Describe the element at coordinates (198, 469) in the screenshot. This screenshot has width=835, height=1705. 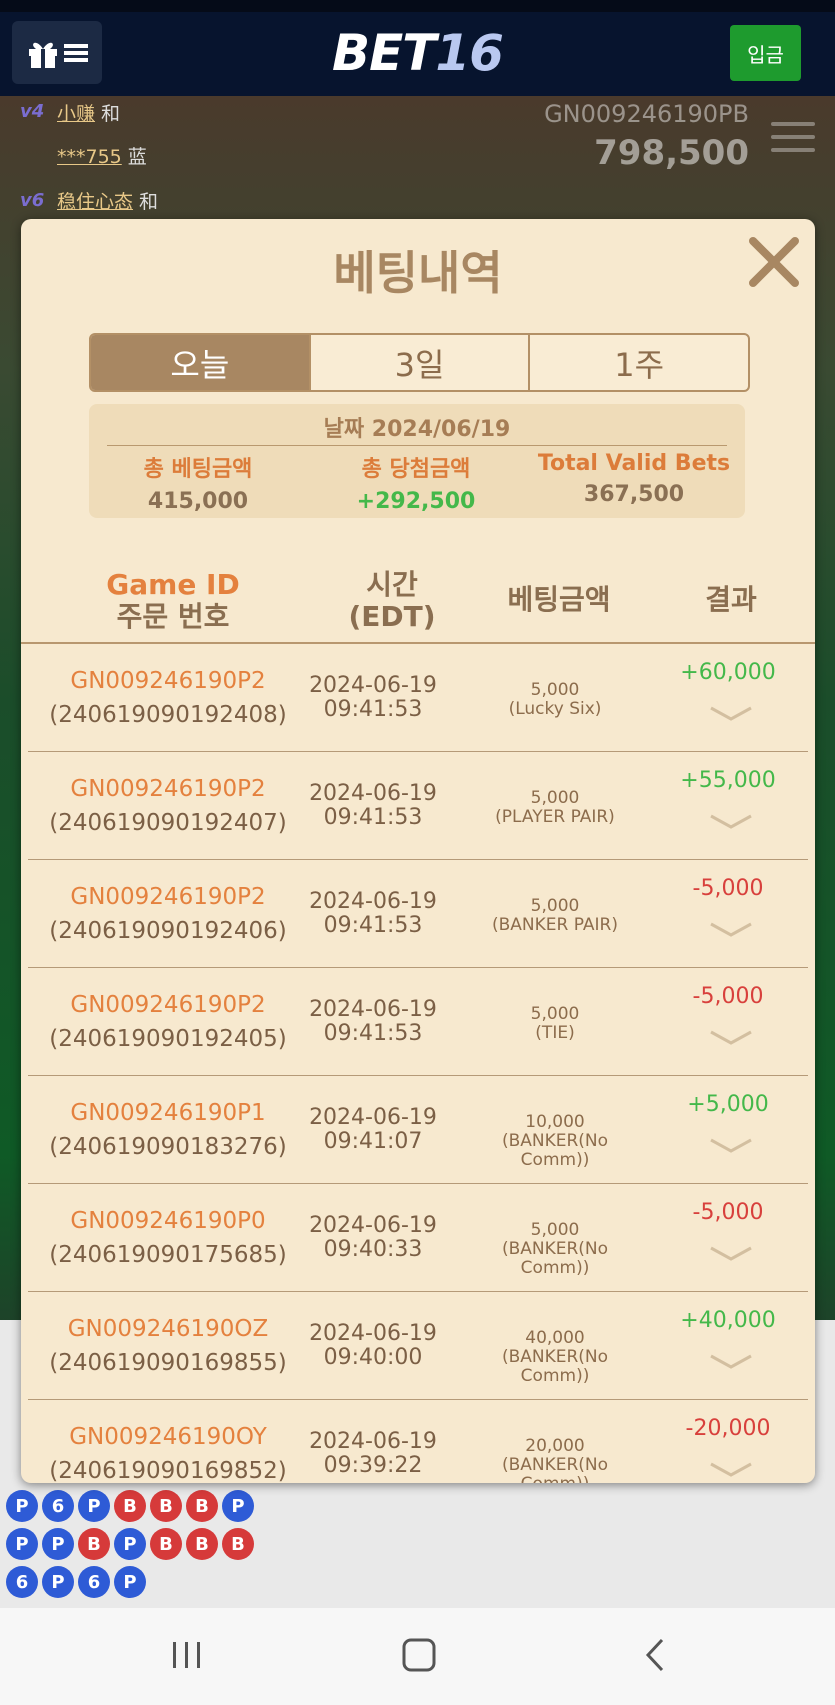
I see `total-bet-label: 총 베팅금액` at that location.